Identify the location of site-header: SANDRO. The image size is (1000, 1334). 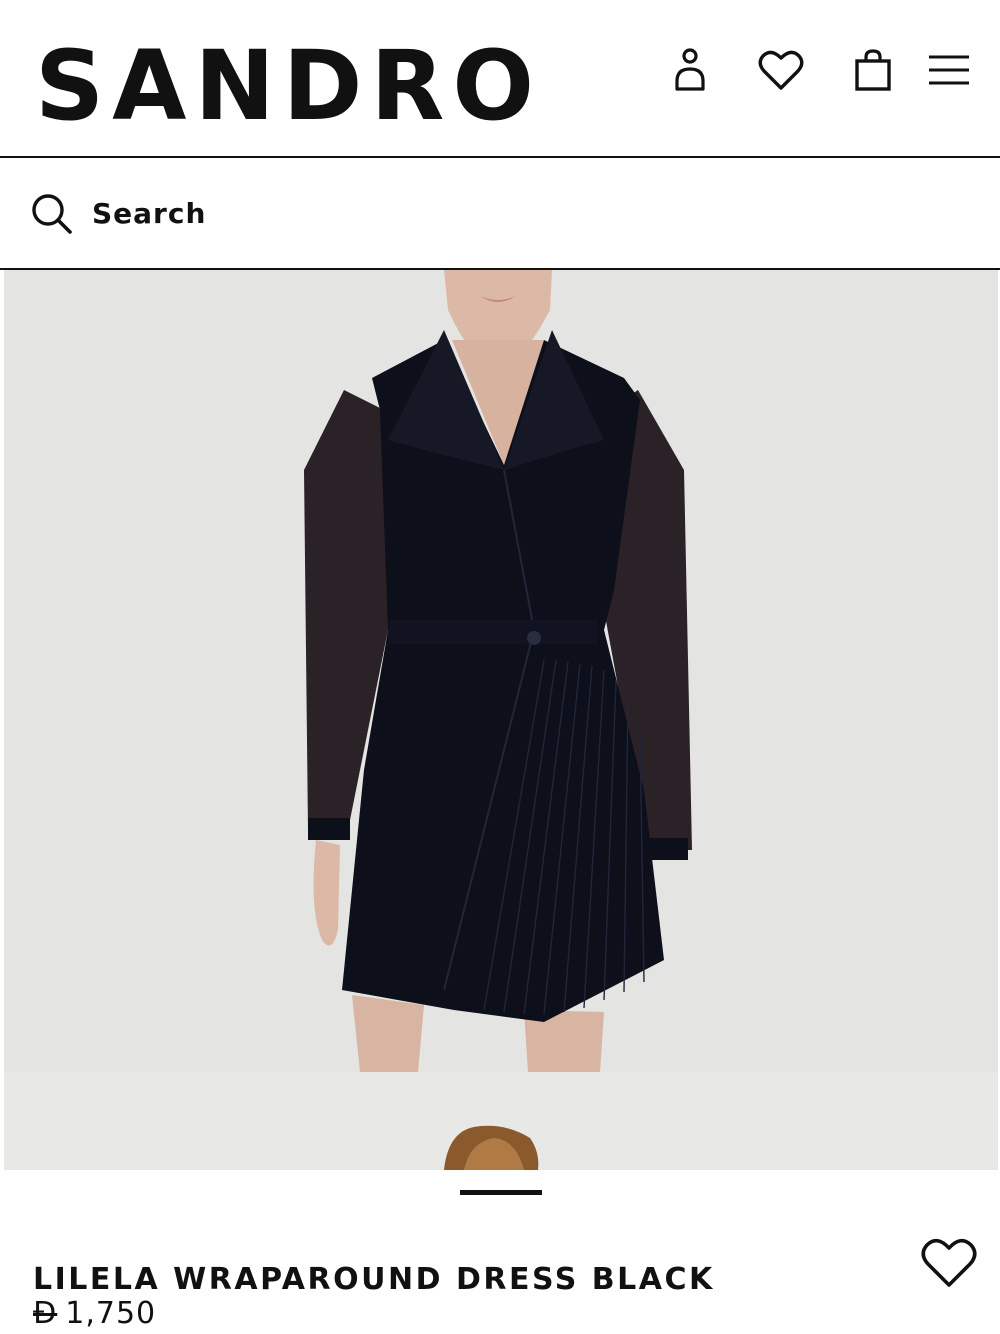
(500, 79).